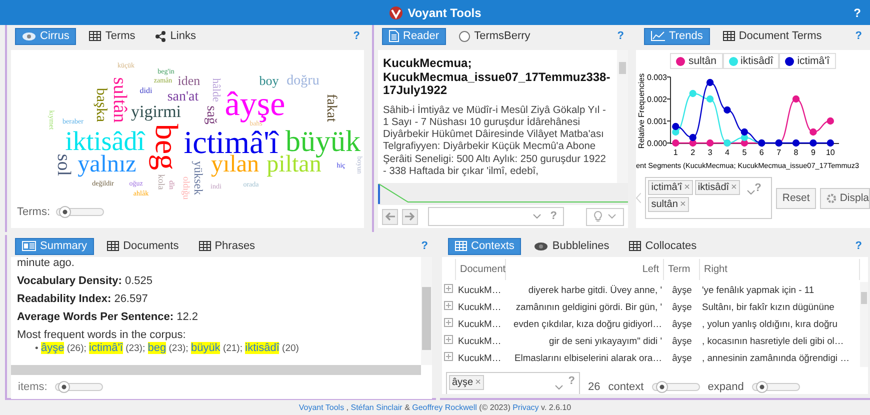  Describe the element at coordinates (156, 112) in the screenshot. I see `cloud-word: yigirmi` at that location.